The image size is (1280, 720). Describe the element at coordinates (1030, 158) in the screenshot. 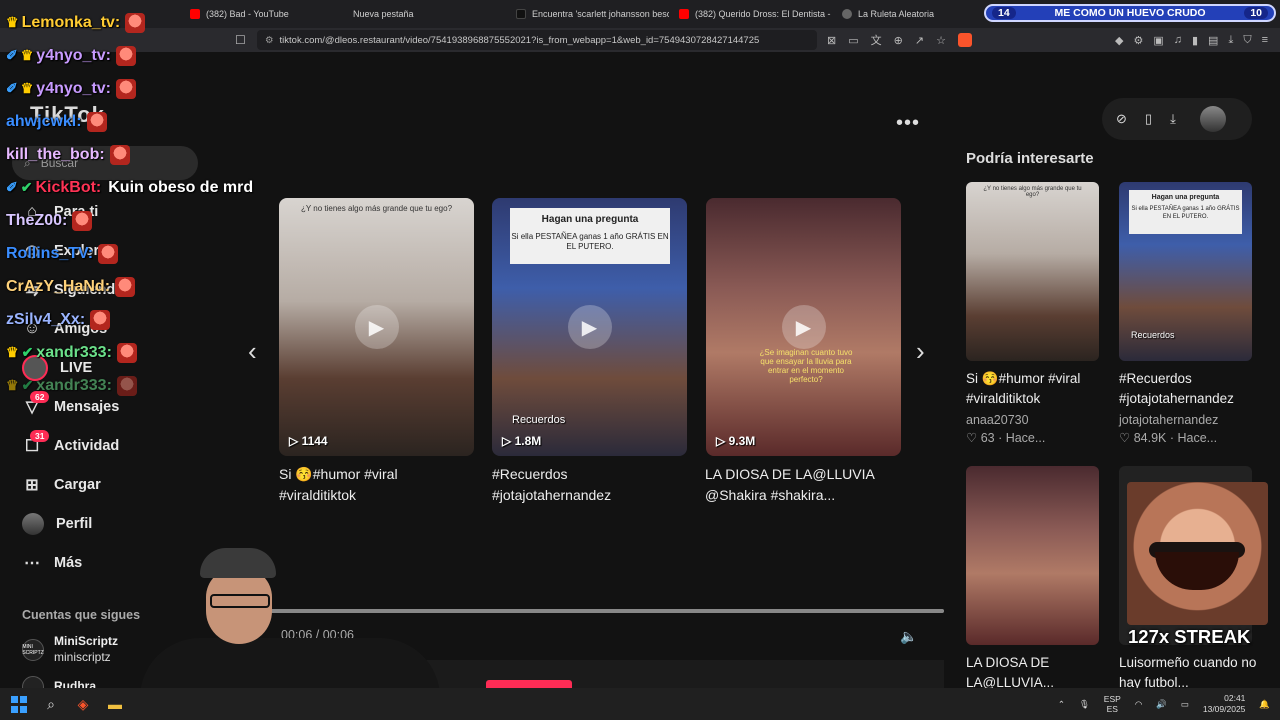

I see `recommend-title: Podría interesarte` at that location.